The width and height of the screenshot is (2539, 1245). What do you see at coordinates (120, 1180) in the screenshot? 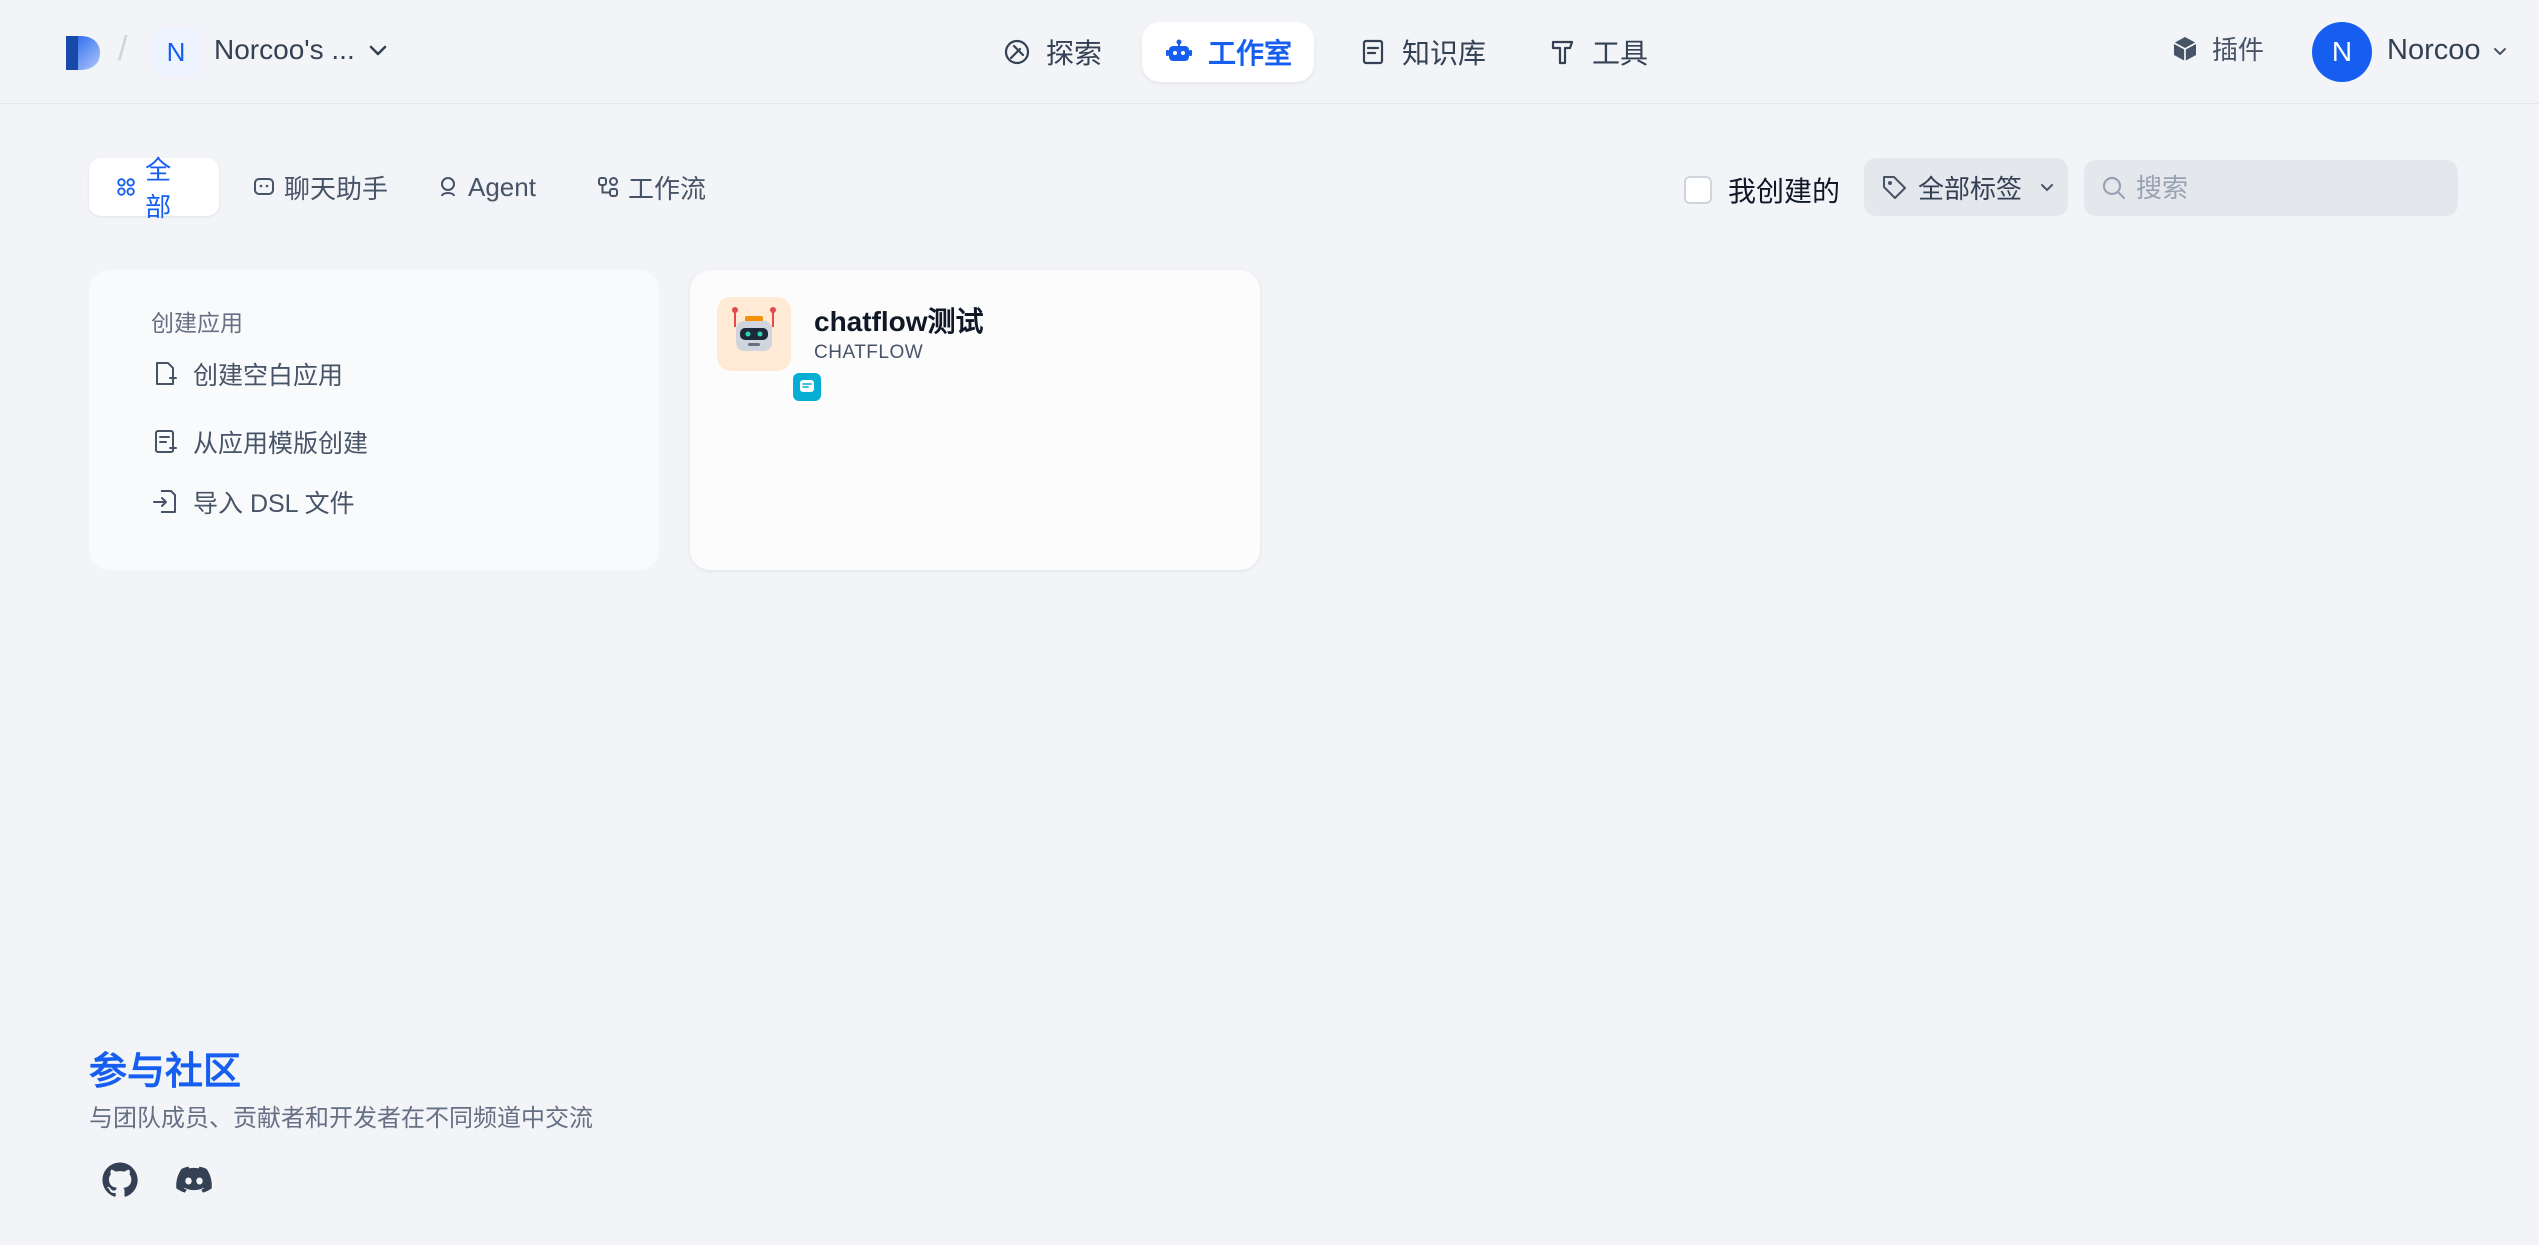
I see `github-icon` at bounding box center [120, 1180].